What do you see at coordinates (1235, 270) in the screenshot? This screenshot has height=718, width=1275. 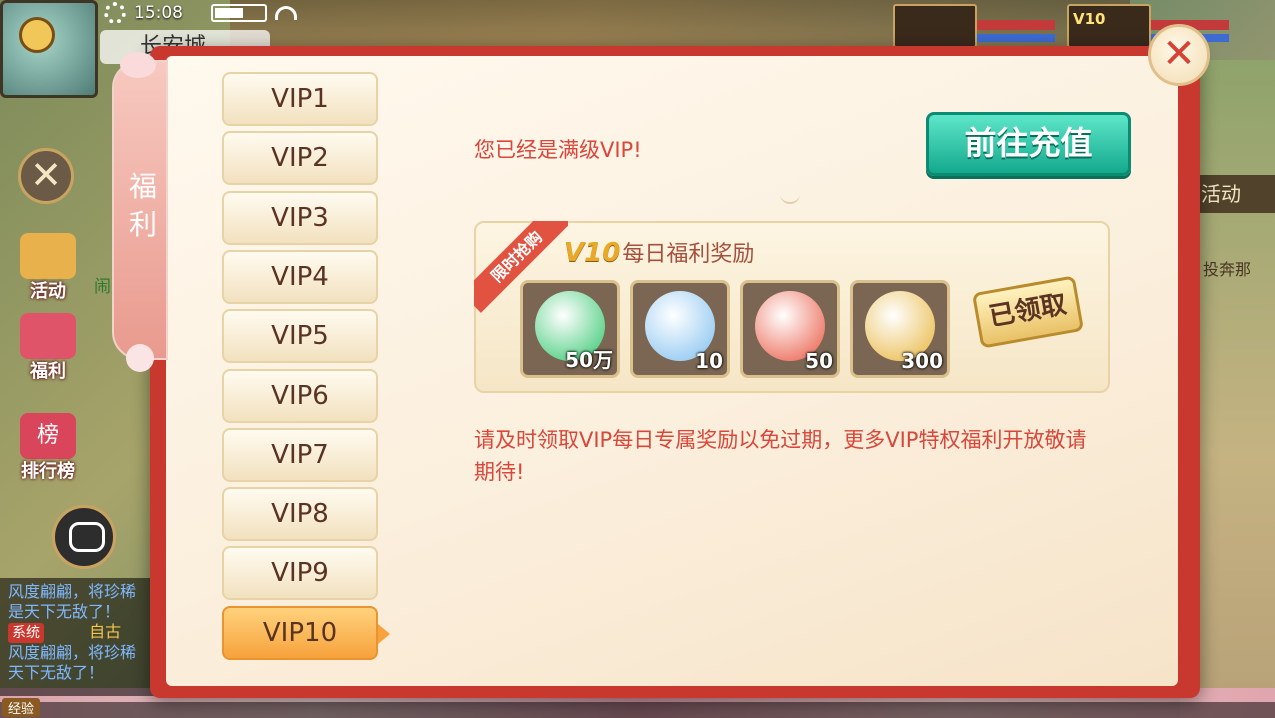 I see `quest-tracker: 投奔那` at bounding box center [1235, 270].